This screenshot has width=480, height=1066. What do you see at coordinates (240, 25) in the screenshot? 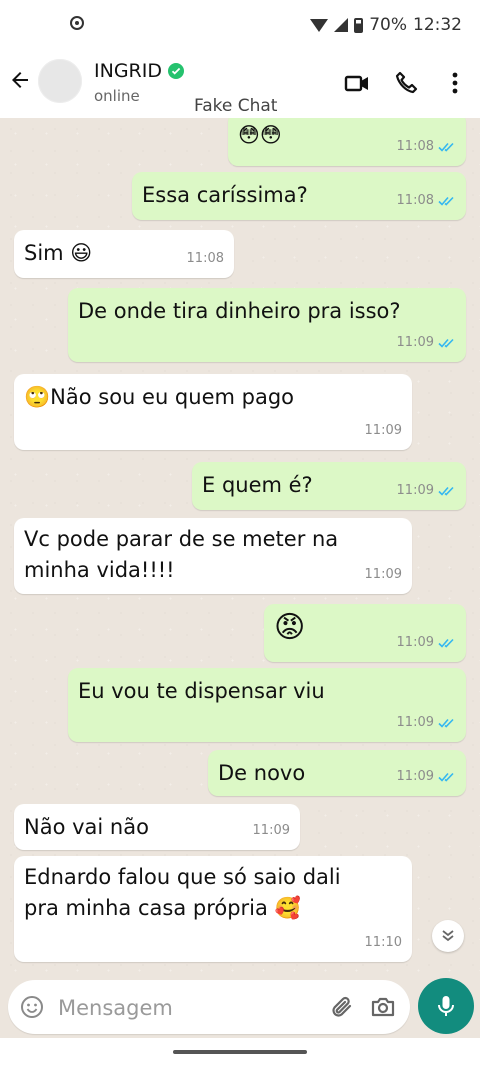
I see `status-bar: 70% 12:32` at bounding box center [240, 25].